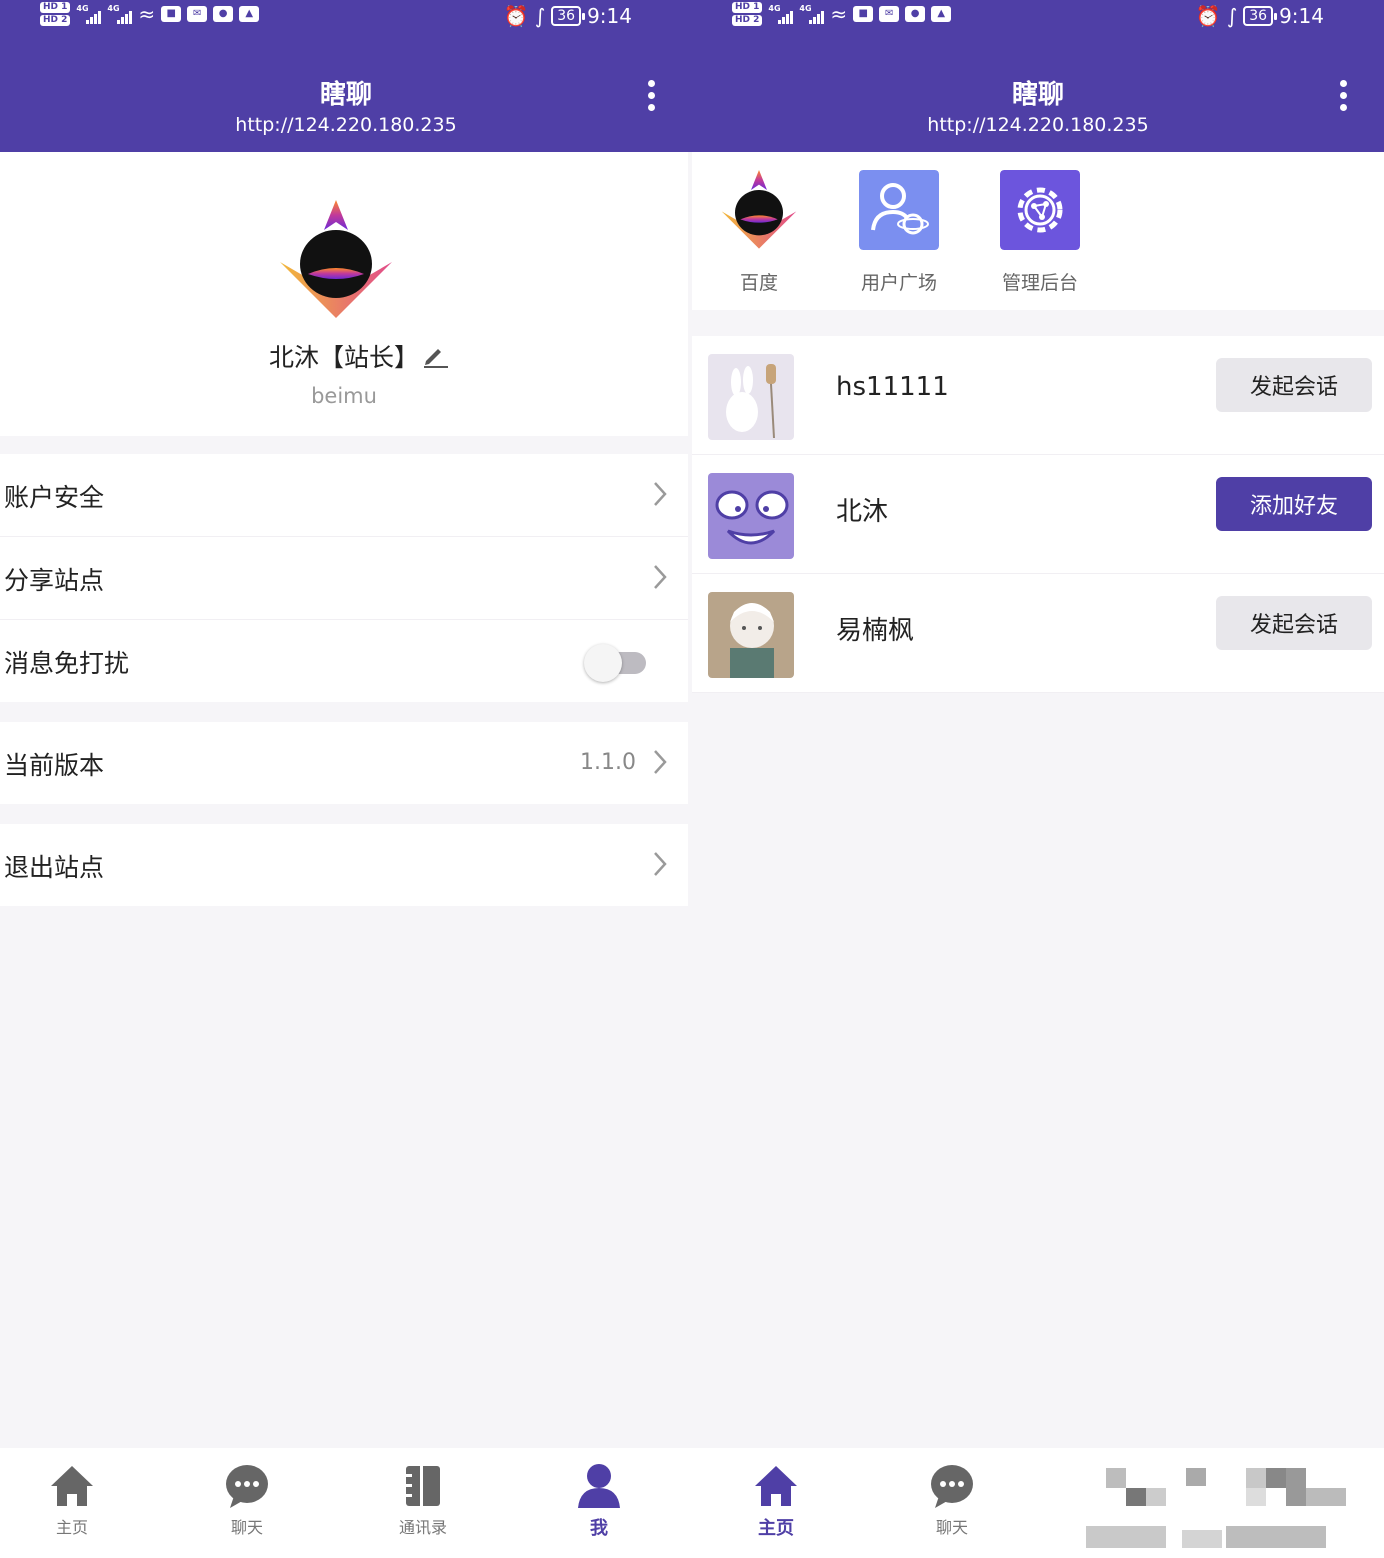 The height and width of the screenshot is (1558, 1384). What do you see at coordinates (344, 661) in the screenshot?
I see `menu-item-do-not-disturb: 消息免打扰` at bounding box center [344, 661].